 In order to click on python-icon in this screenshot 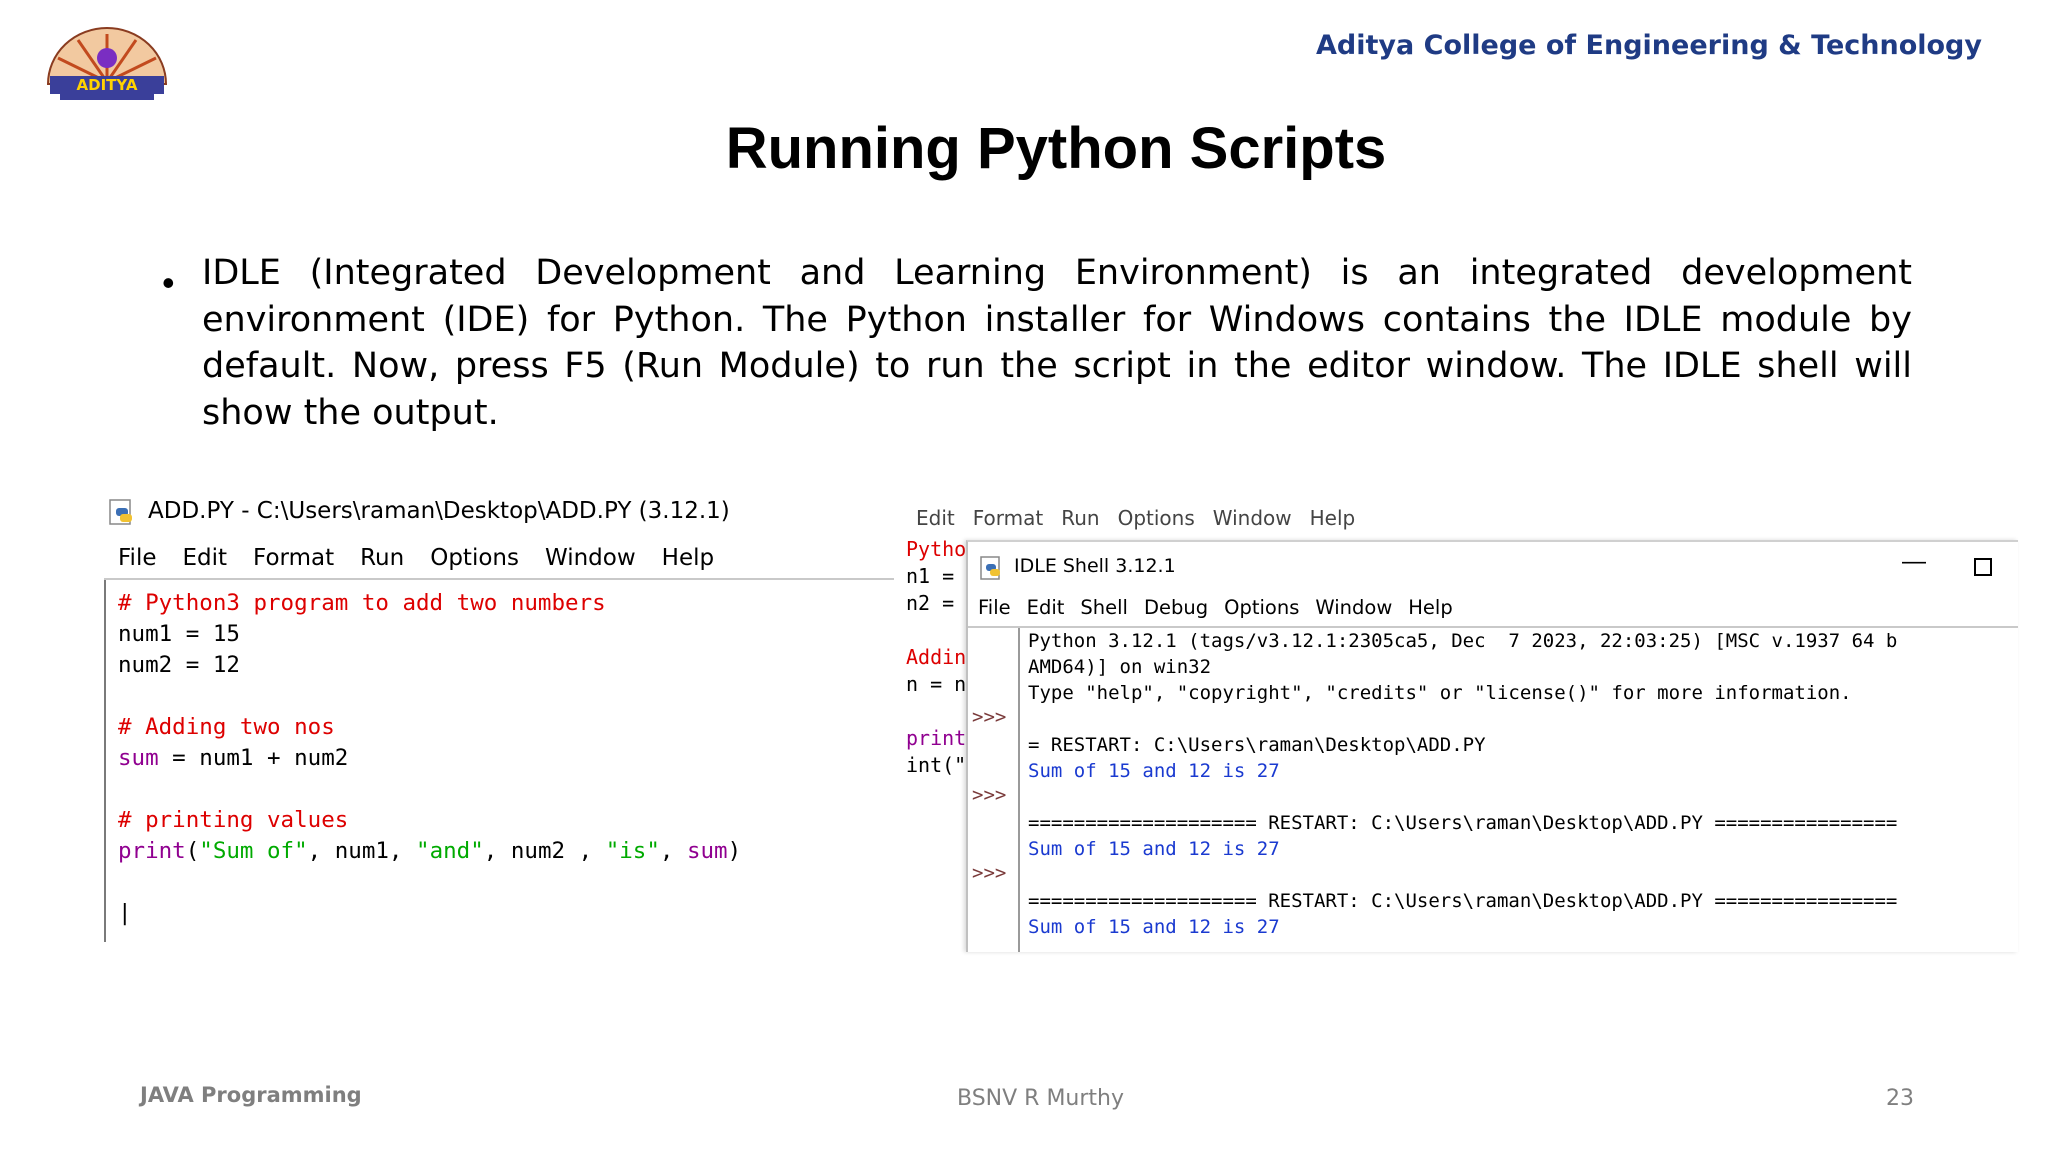, I will do `click(990, 568)`.